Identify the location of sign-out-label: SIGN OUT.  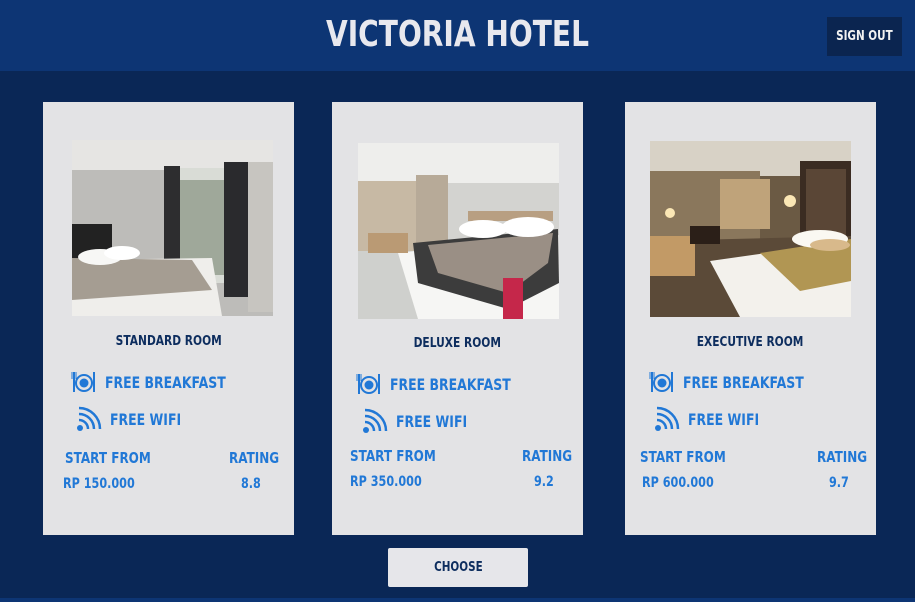
(864, 36).